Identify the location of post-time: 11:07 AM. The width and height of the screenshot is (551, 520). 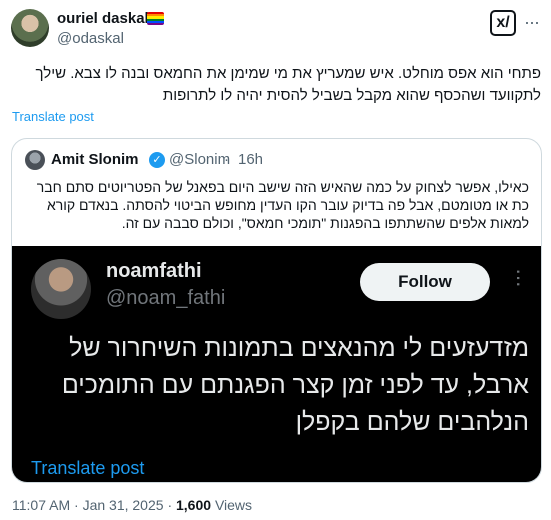
(41, 505).